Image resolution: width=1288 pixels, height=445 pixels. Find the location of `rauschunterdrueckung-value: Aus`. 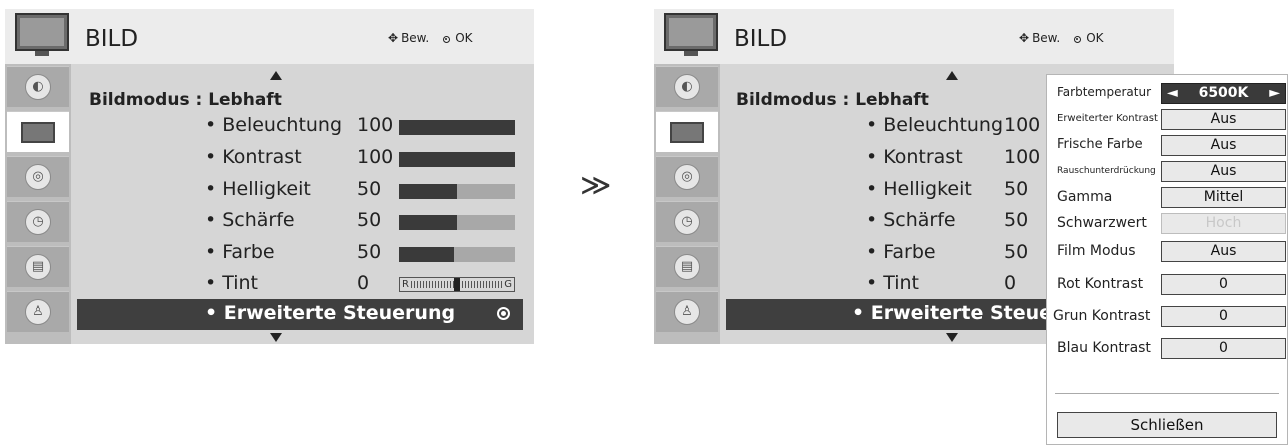

rauschunterdrueckung-value: Aus is located at coordinates (1223, 171).